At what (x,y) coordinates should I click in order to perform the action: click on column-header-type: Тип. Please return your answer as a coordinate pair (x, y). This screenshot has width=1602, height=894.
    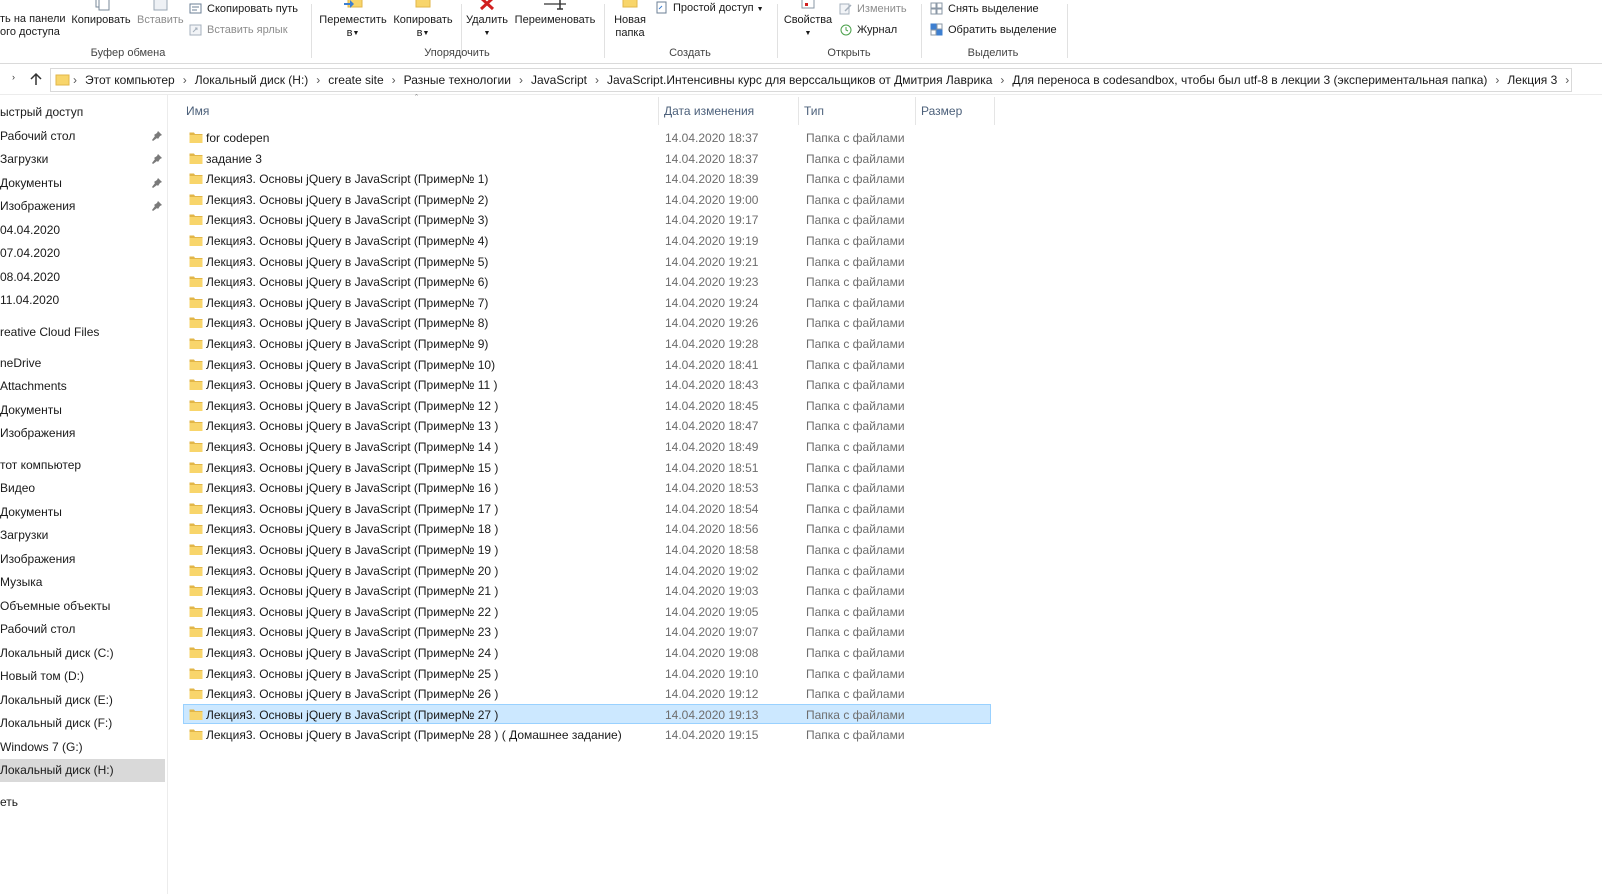
    Looking at the image, I should click on (857, 111).